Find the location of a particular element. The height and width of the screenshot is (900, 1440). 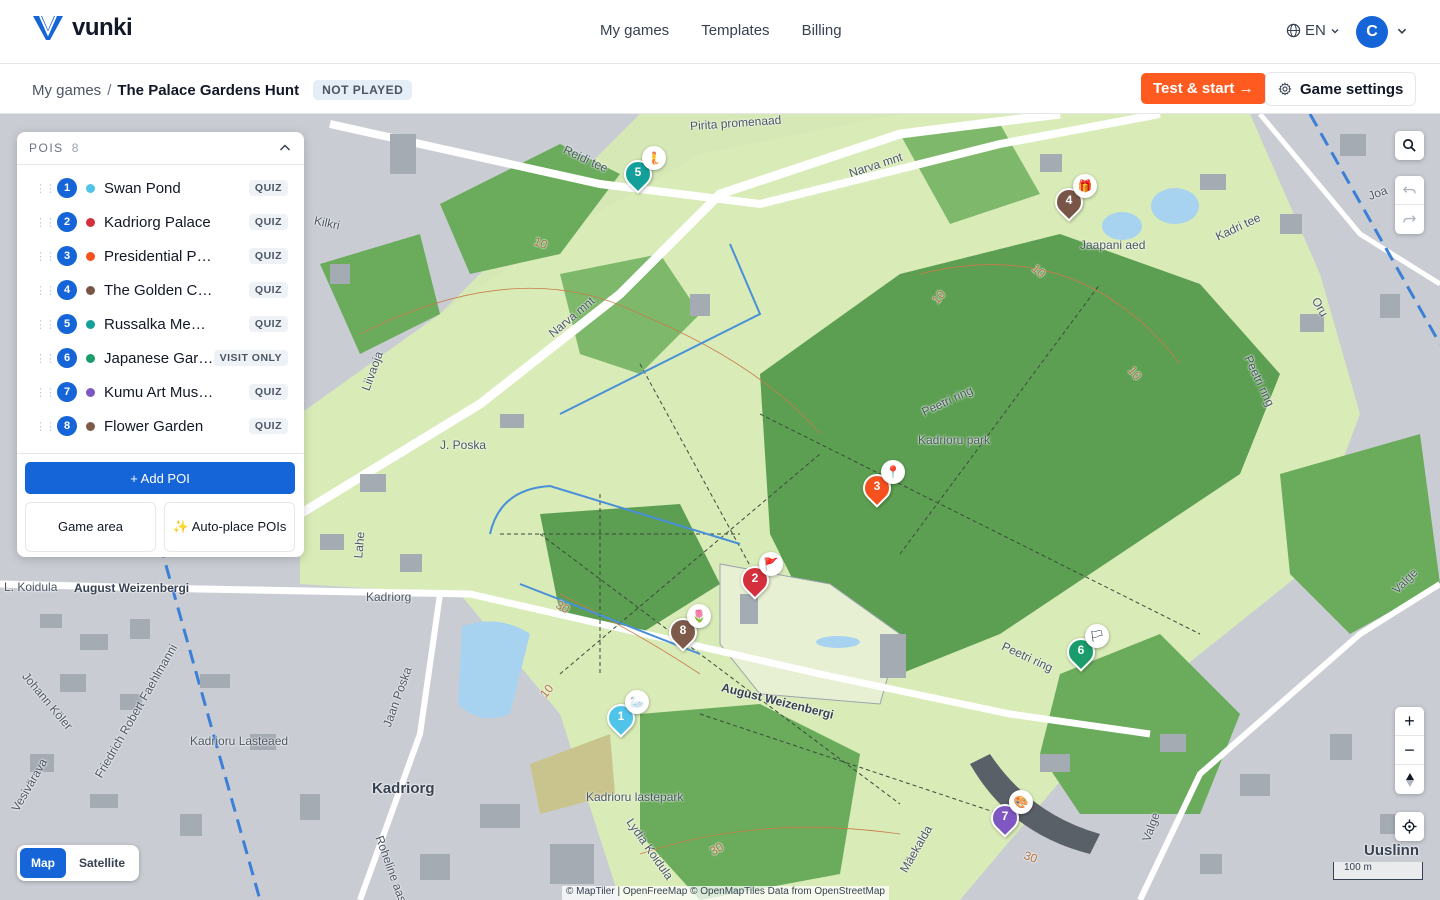

poi-name: Presidential Palace is located at coordinates (160, 256).